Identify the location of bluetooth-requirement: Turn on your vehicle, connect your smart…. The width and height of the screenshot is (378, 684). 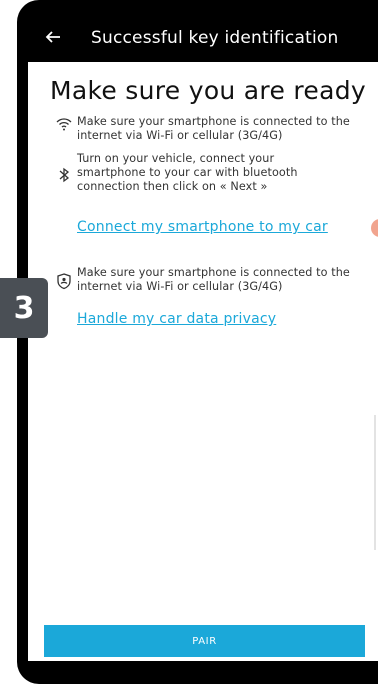
(200, 173).